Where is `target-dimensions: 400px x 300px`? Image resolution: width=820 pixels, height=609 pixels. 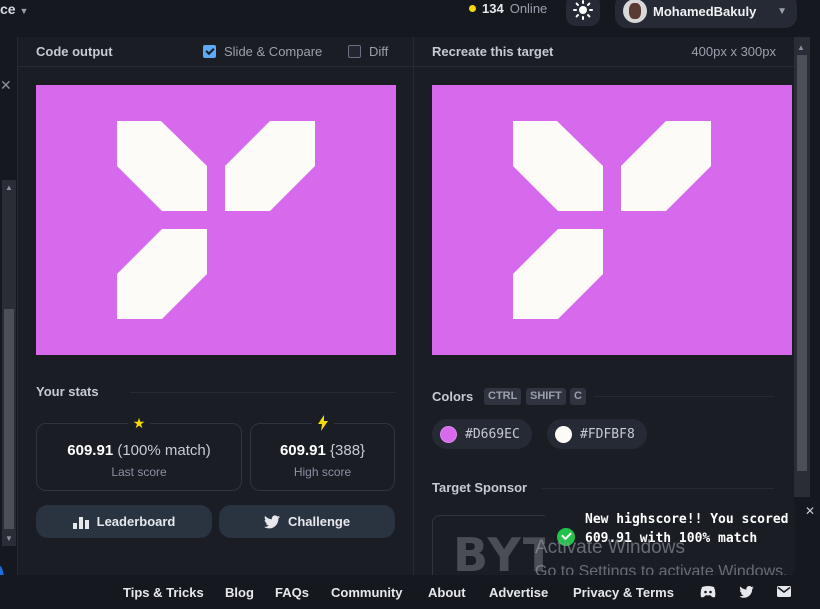 target-dimensions: 400px x 300px is located at coordinates (733, 51).